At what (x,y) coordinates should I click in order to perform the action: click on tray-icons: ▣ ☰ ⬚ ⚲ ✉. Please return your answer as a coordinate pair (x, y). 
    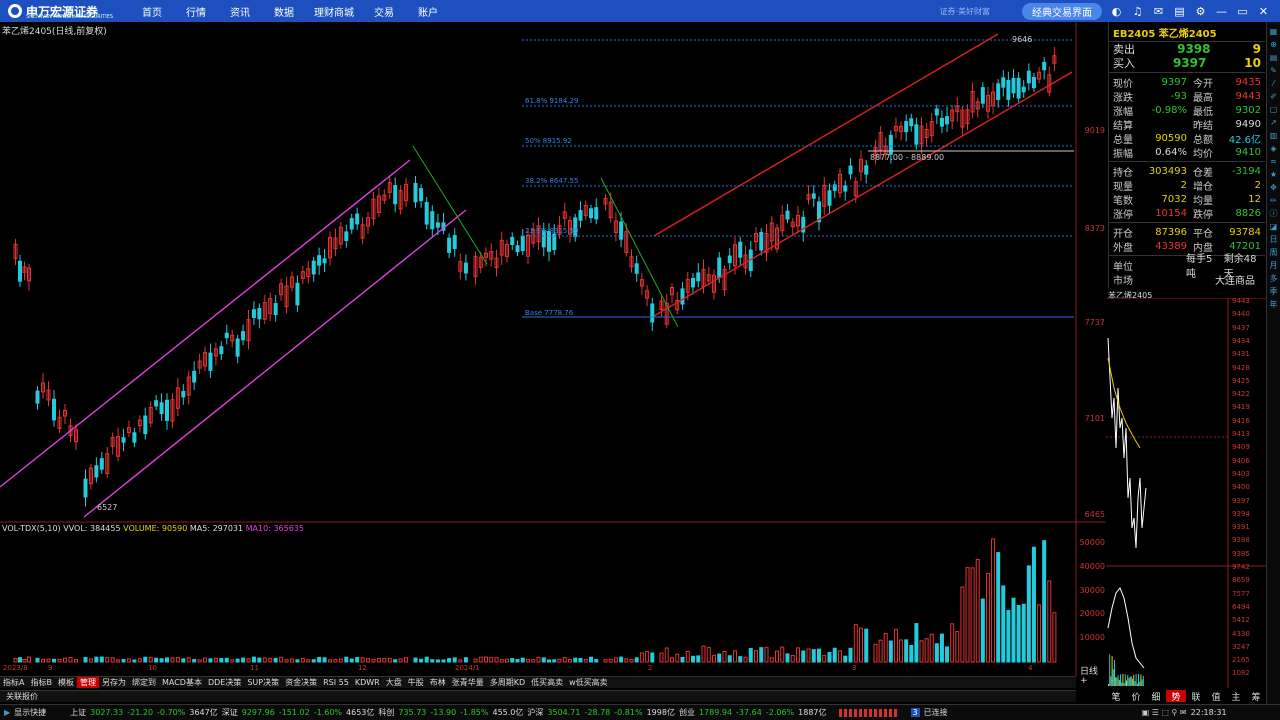
    Looking at the image, I should click on (1164, 712).